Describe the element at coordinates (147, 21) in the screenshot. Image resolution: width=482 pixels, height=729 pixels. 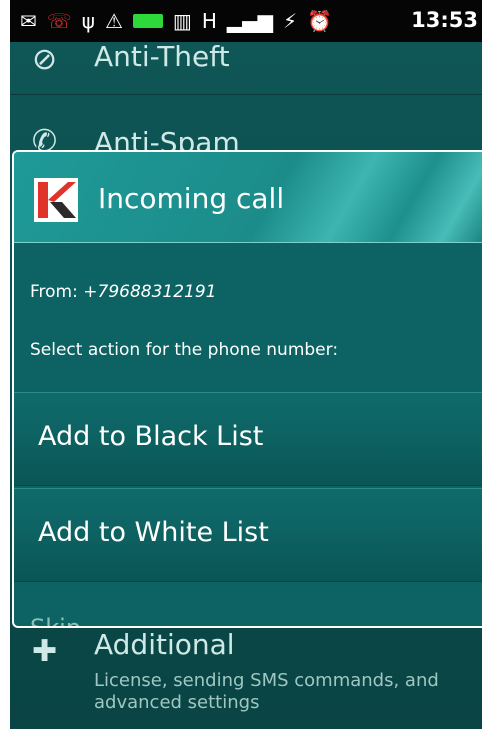
I see `battery-green-icon` at that location.